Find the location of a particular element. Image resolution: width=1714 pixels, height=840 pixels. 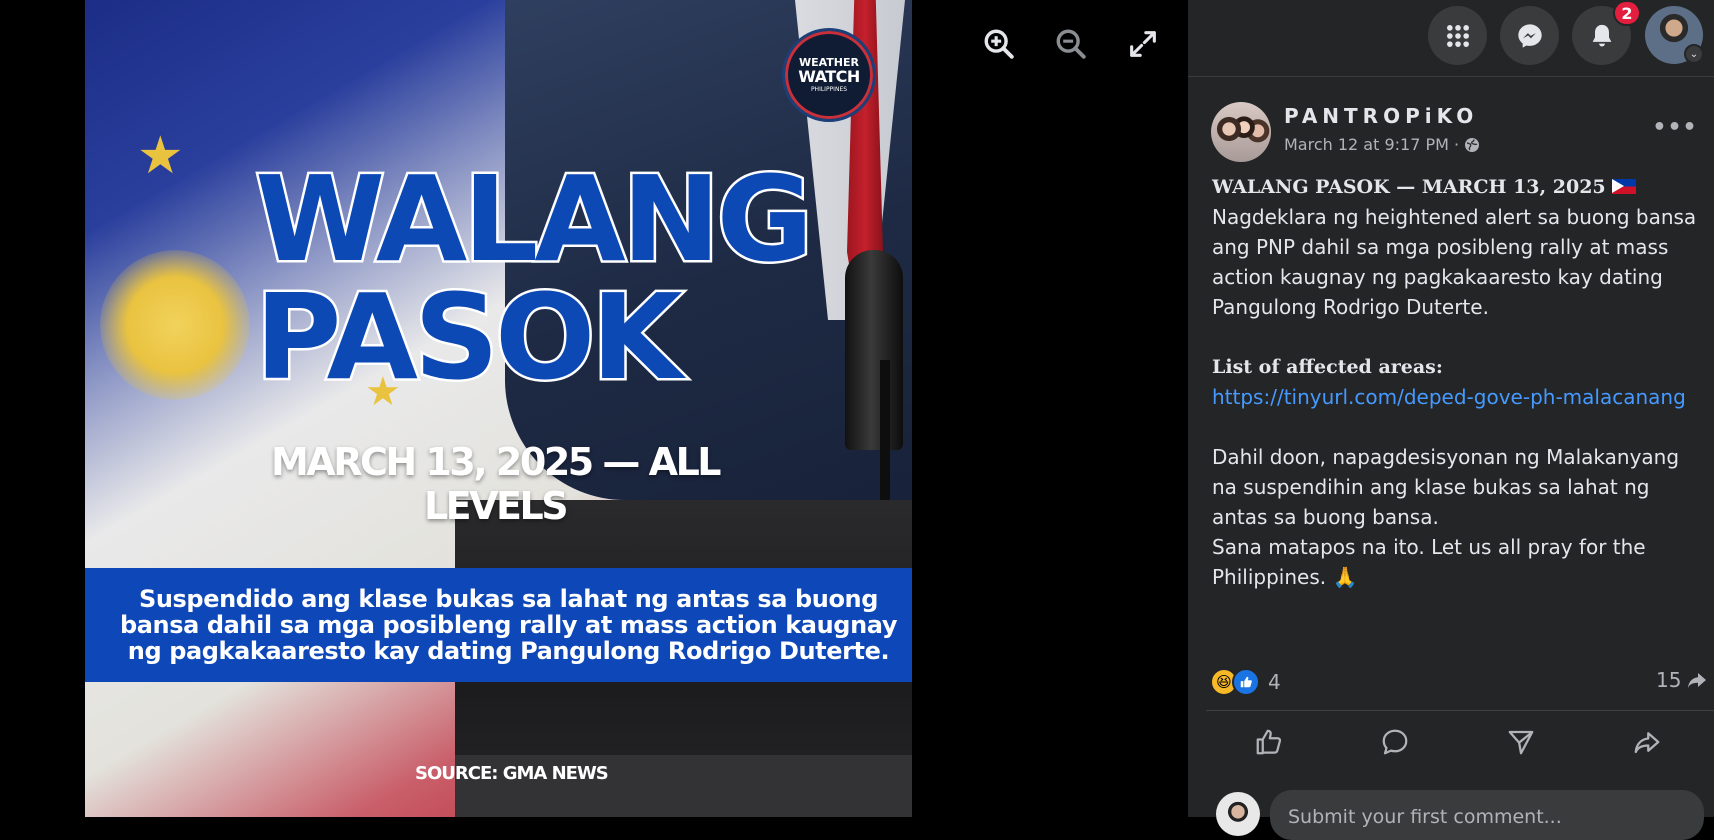

post-meta: March 12 at 9:17 PM · is located at coordinates (1382, 144).